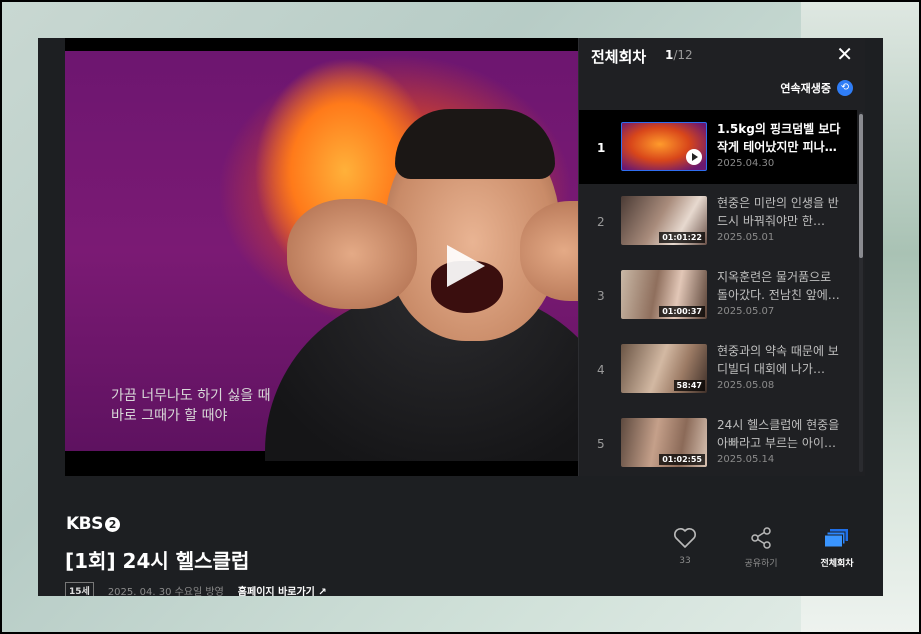  I want to click on homepage-link: 홈페이지 바로가기 ↗, so click(282, 589).